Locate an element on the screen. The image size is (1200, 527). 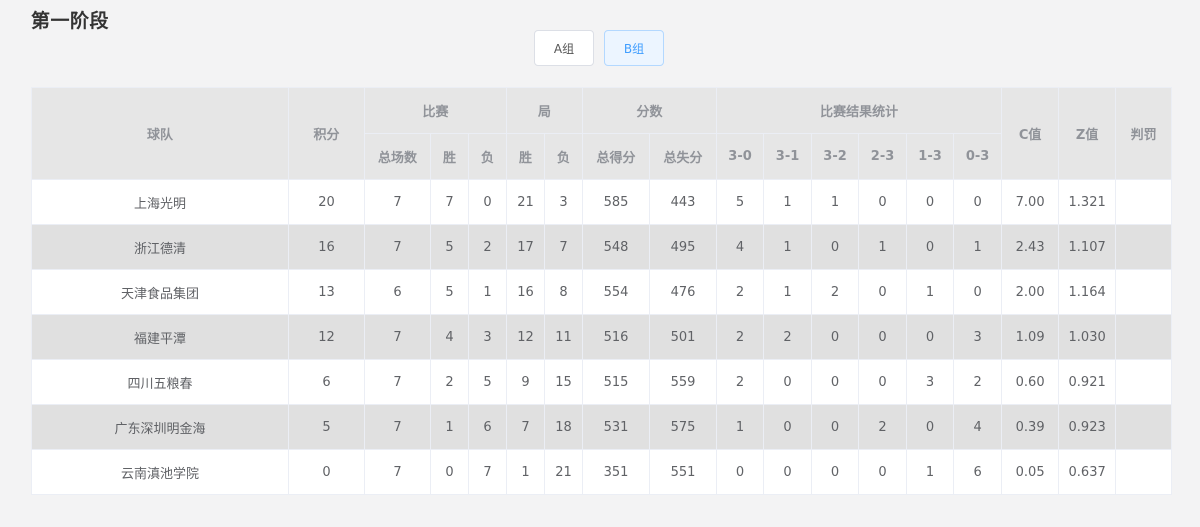
header-z-value: Z值 is located at coordinates (1087, 133).